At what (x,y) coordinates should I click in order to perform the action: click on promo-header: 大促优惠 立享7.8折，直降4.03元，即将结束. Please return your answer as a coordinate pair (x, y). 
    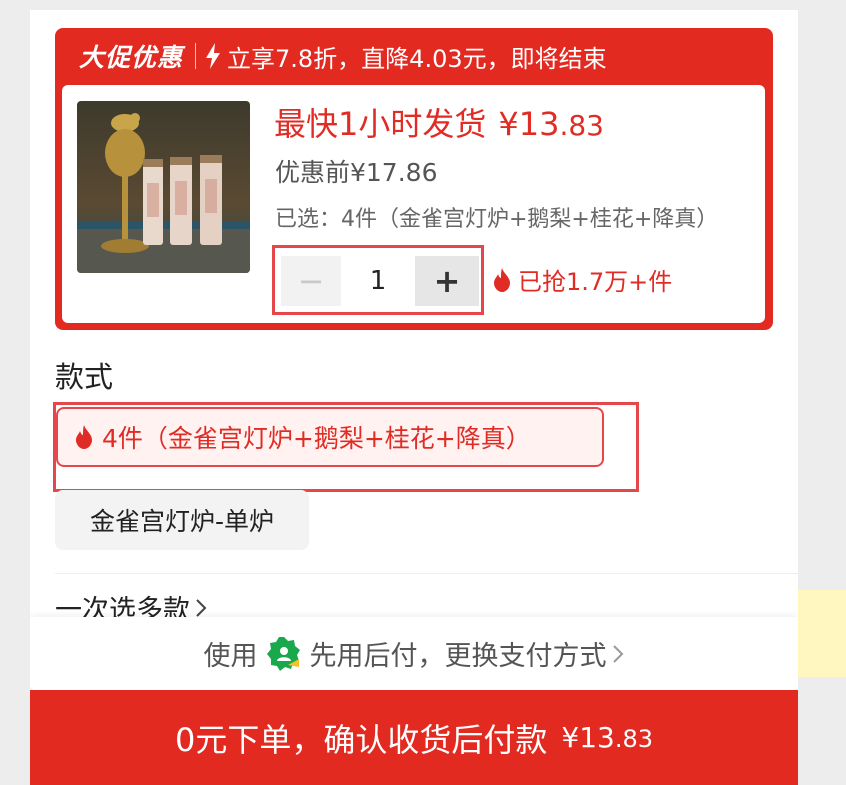
    Looking at the image, I should click on (414, 56).